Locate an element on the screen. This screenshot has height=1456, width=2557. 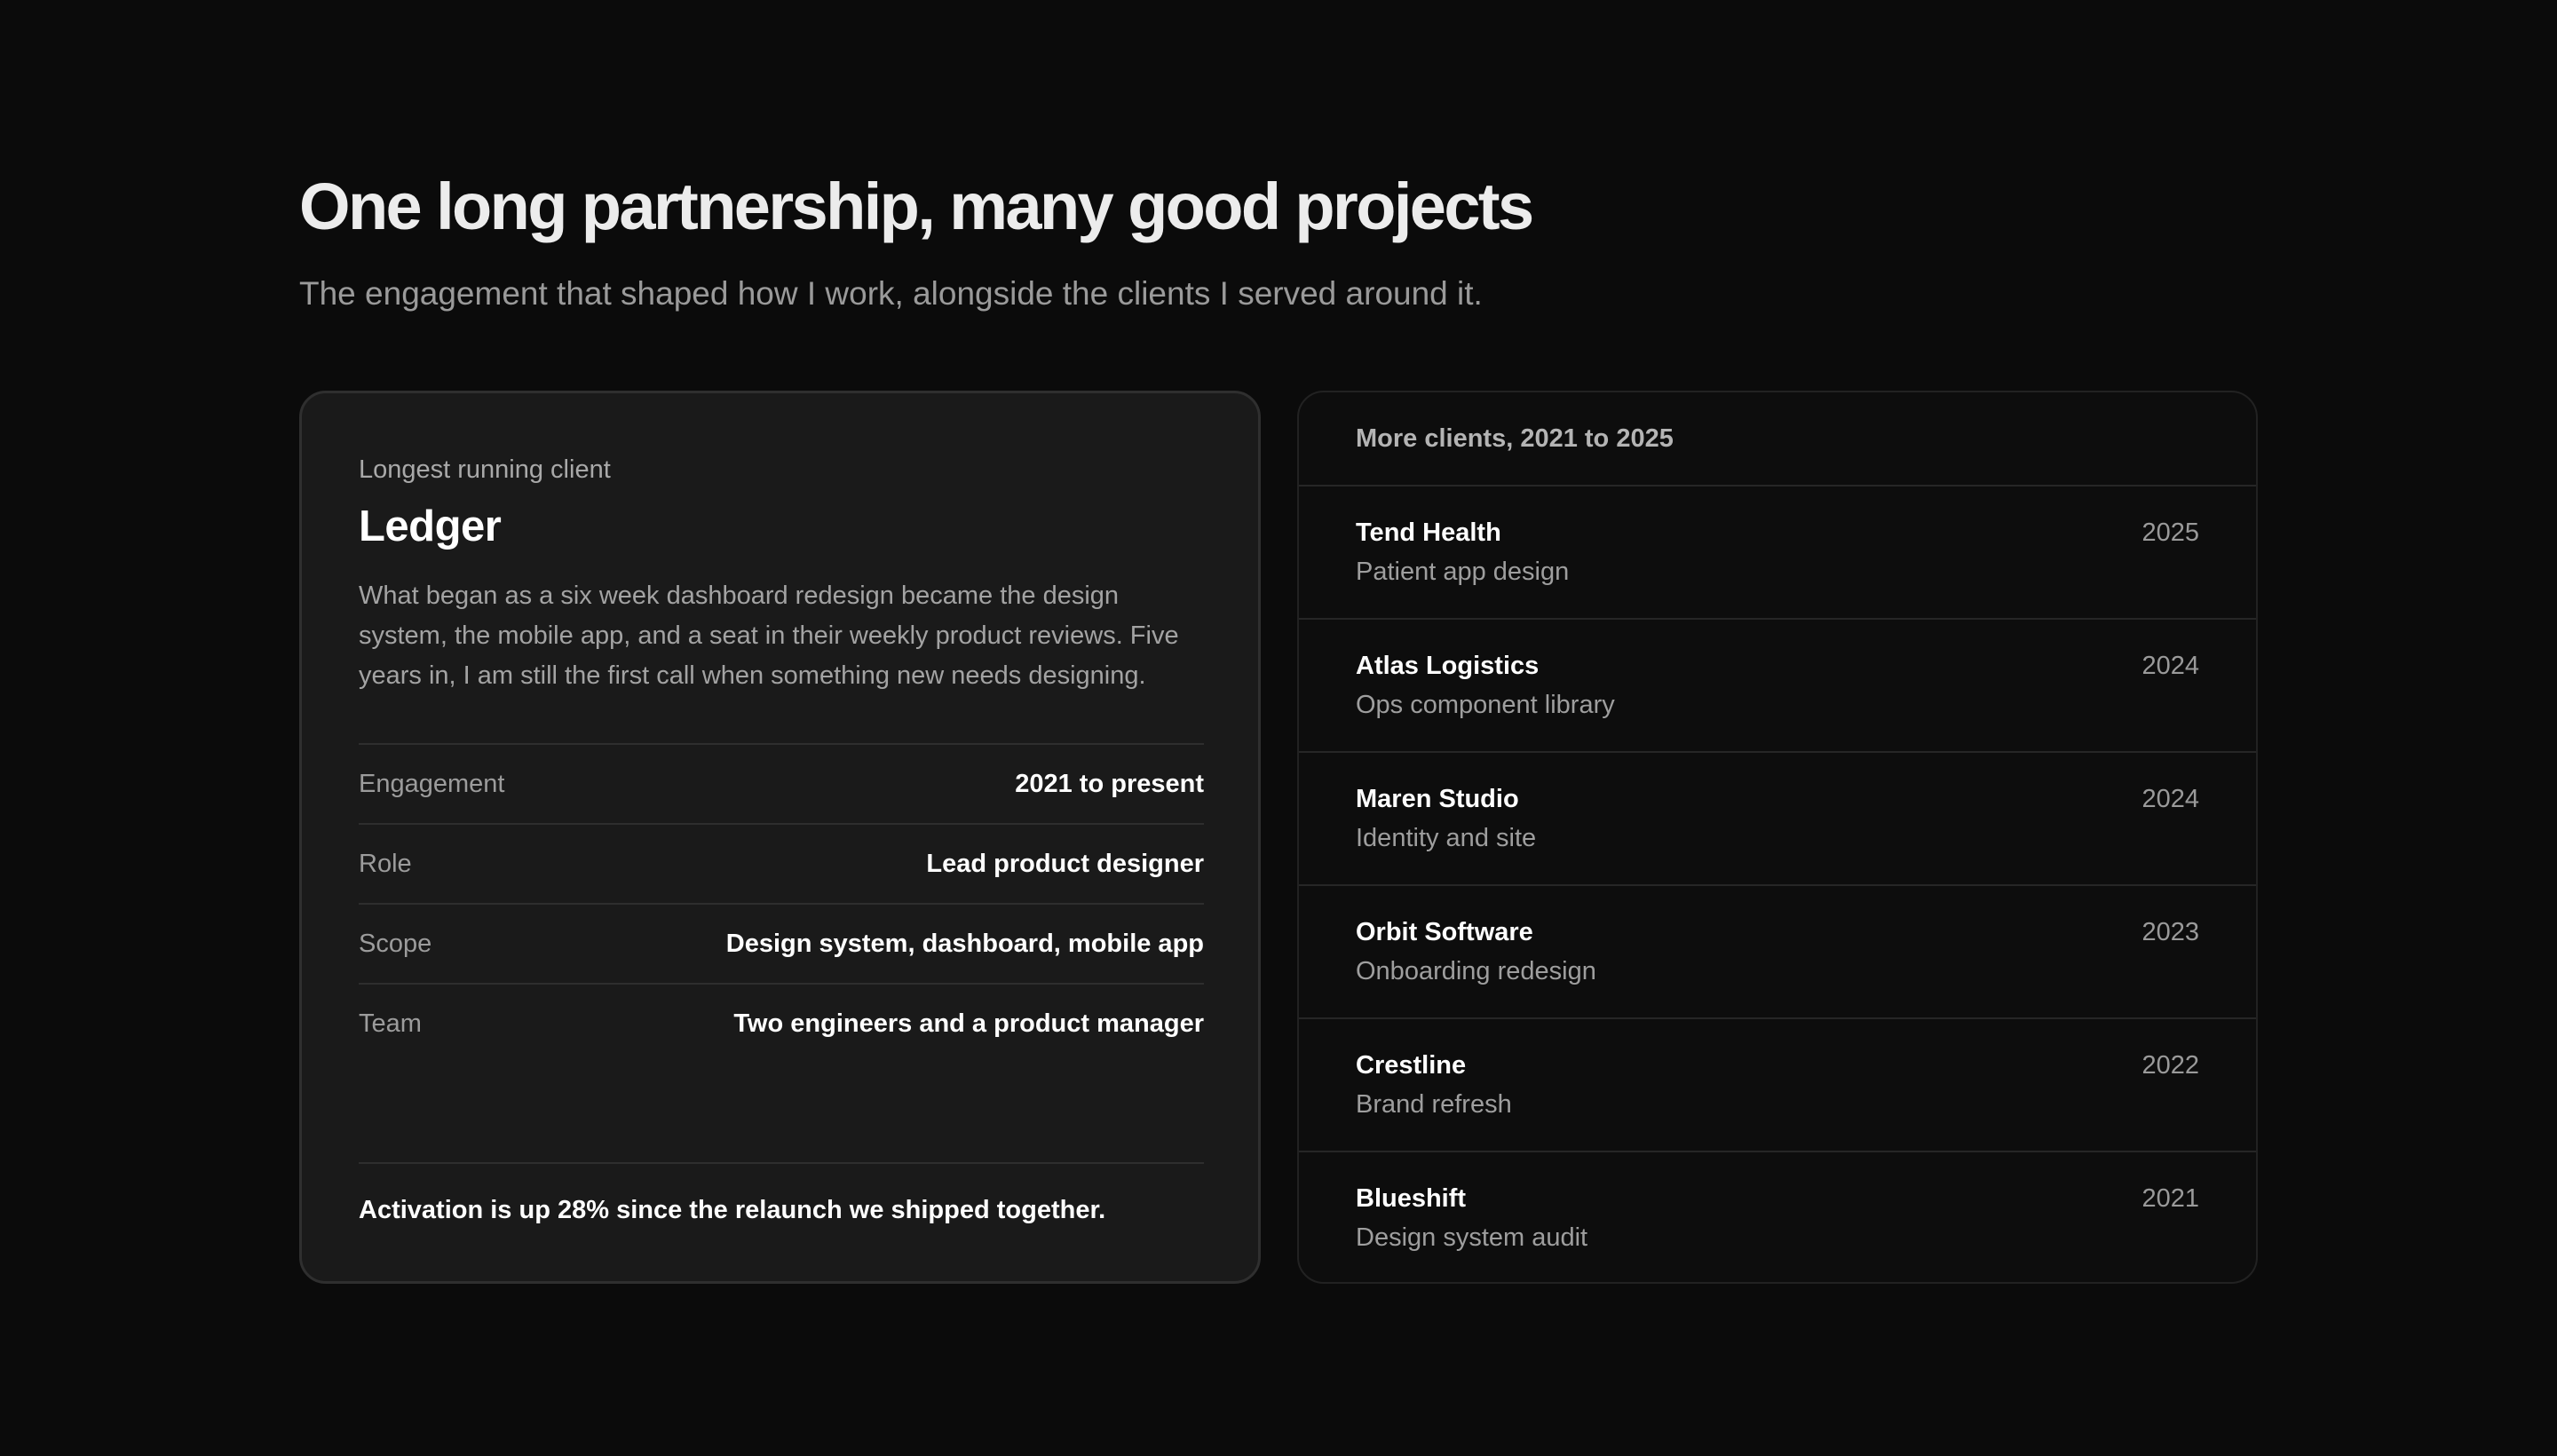
fact-label: Role is located at coordinates (385, 863).